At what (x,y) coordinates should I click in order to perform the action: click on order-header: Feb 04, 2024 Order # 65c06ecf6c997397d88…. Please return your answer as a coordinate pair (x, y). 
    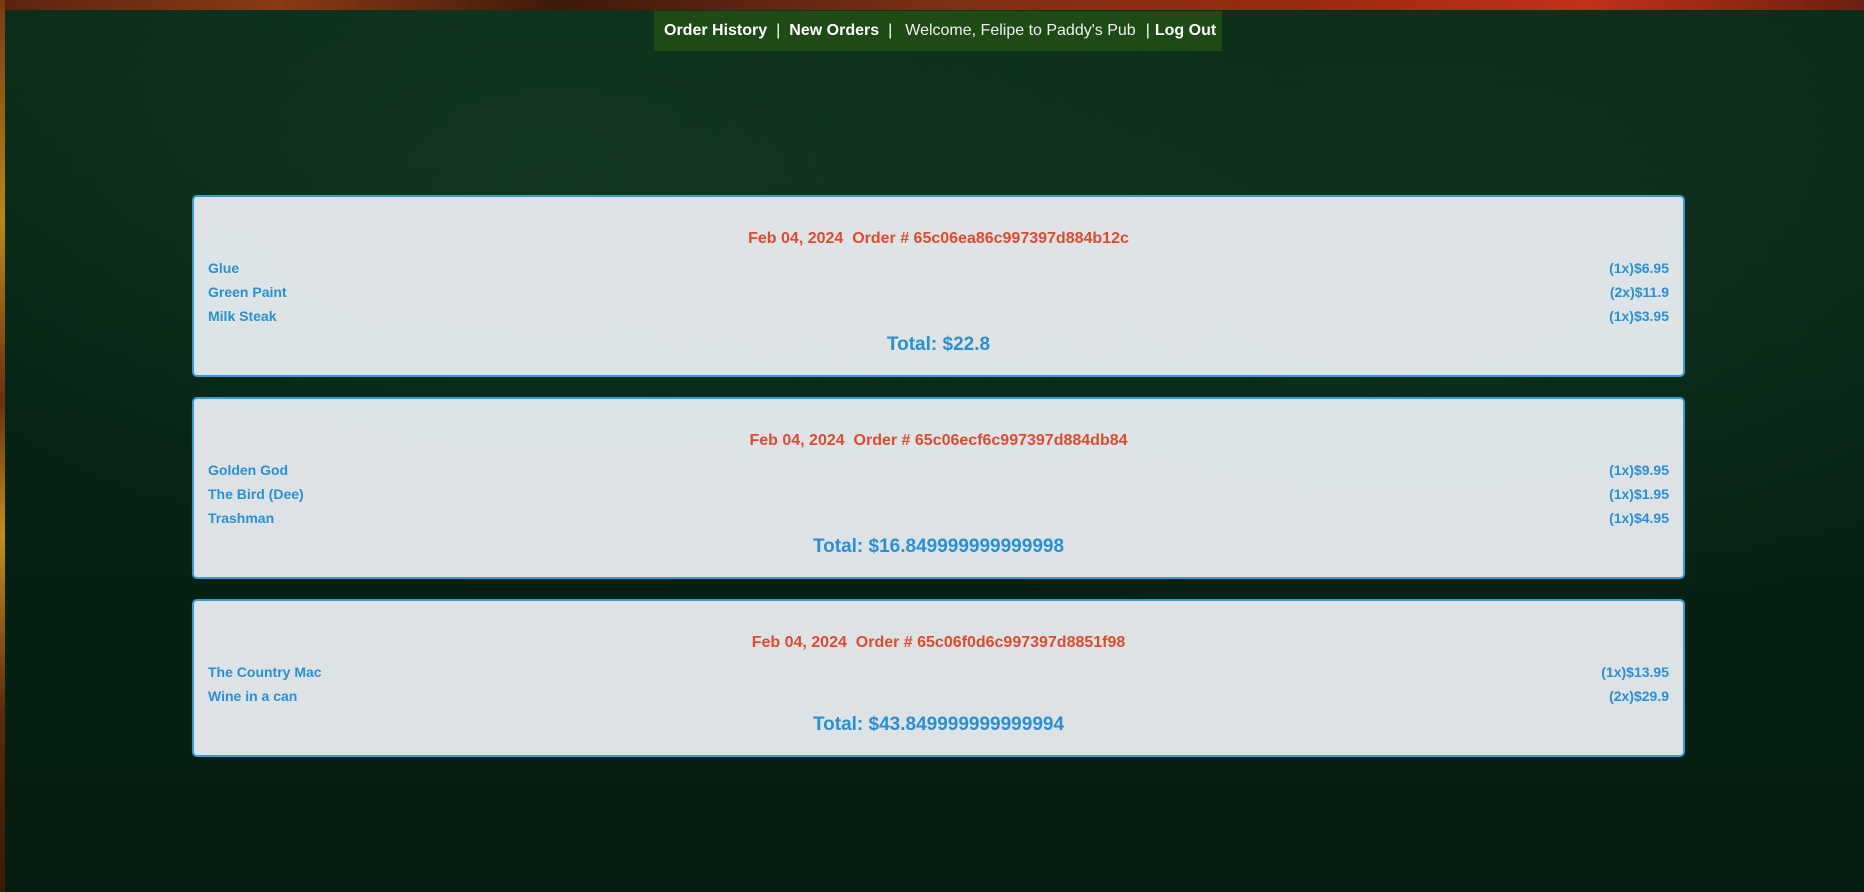
    Looking at the image, I should click on (938, 441).